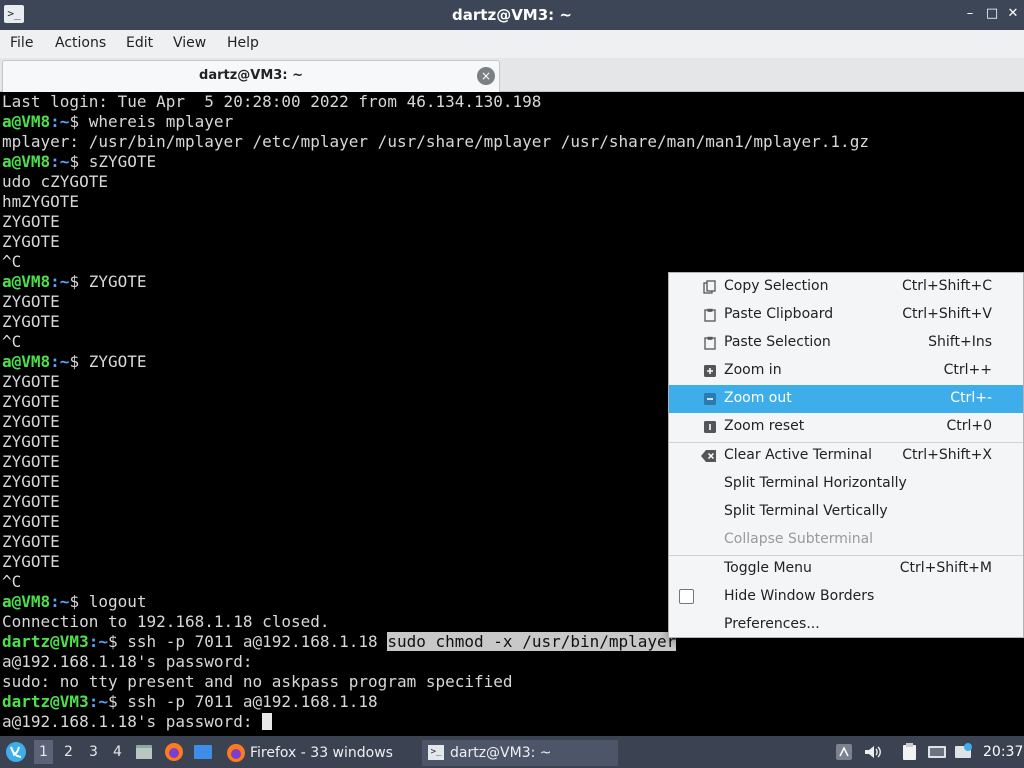 This screenshot has height=768, width=1024. I want to click on task-firefox: Firefox - 33 windows, so click(320, 753).